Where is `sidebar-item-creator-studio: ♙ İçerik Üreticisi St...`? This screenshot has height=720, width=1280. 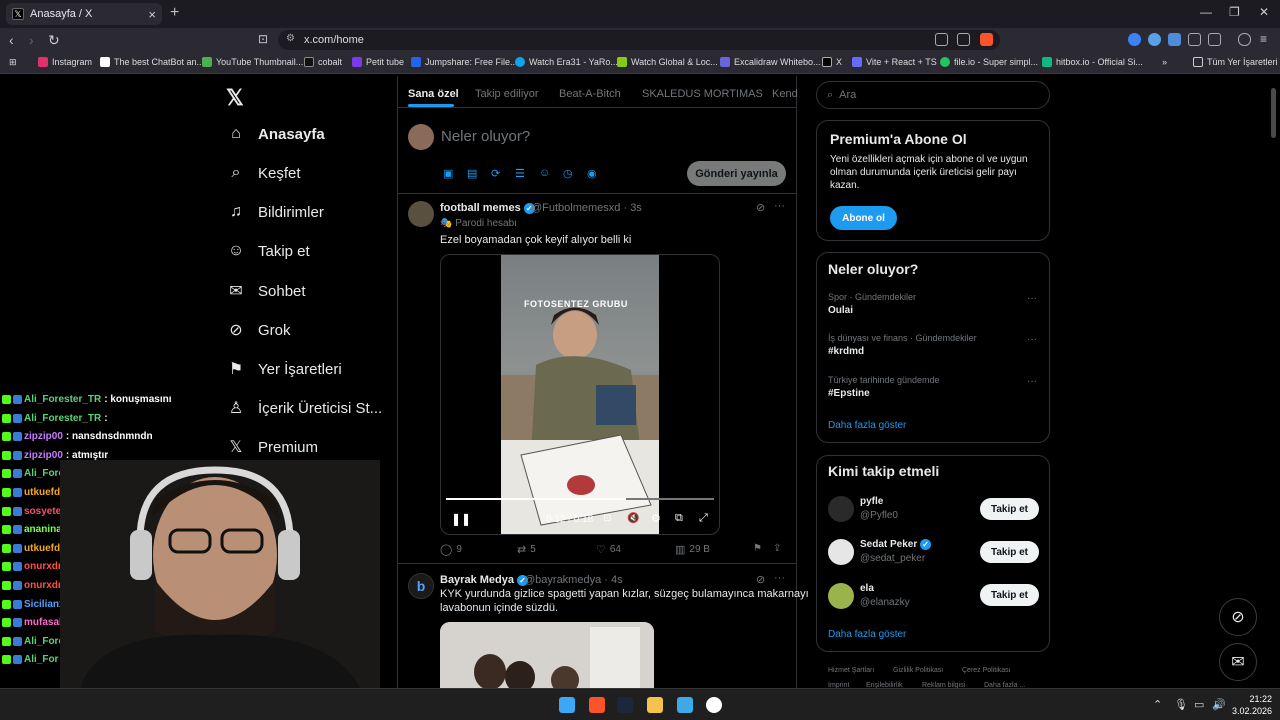
sidebar-item-creator-studio: ♙ İçerik Üreticisi St... is located at coordinates (304, 408).